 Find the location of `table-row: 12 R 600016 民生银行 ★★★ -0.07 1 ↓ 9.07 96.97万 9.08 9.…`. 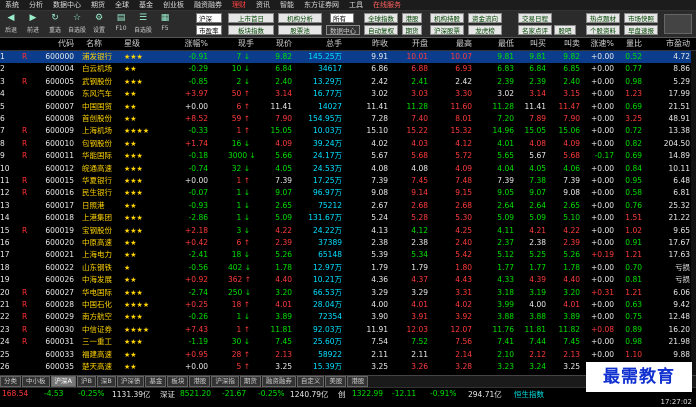

table-row: 12 R 600016 民生银行 ★★★ -0.07 1 ↓ 9.07 96.97万 9.08 9.… is located at coordinates (348, 193).